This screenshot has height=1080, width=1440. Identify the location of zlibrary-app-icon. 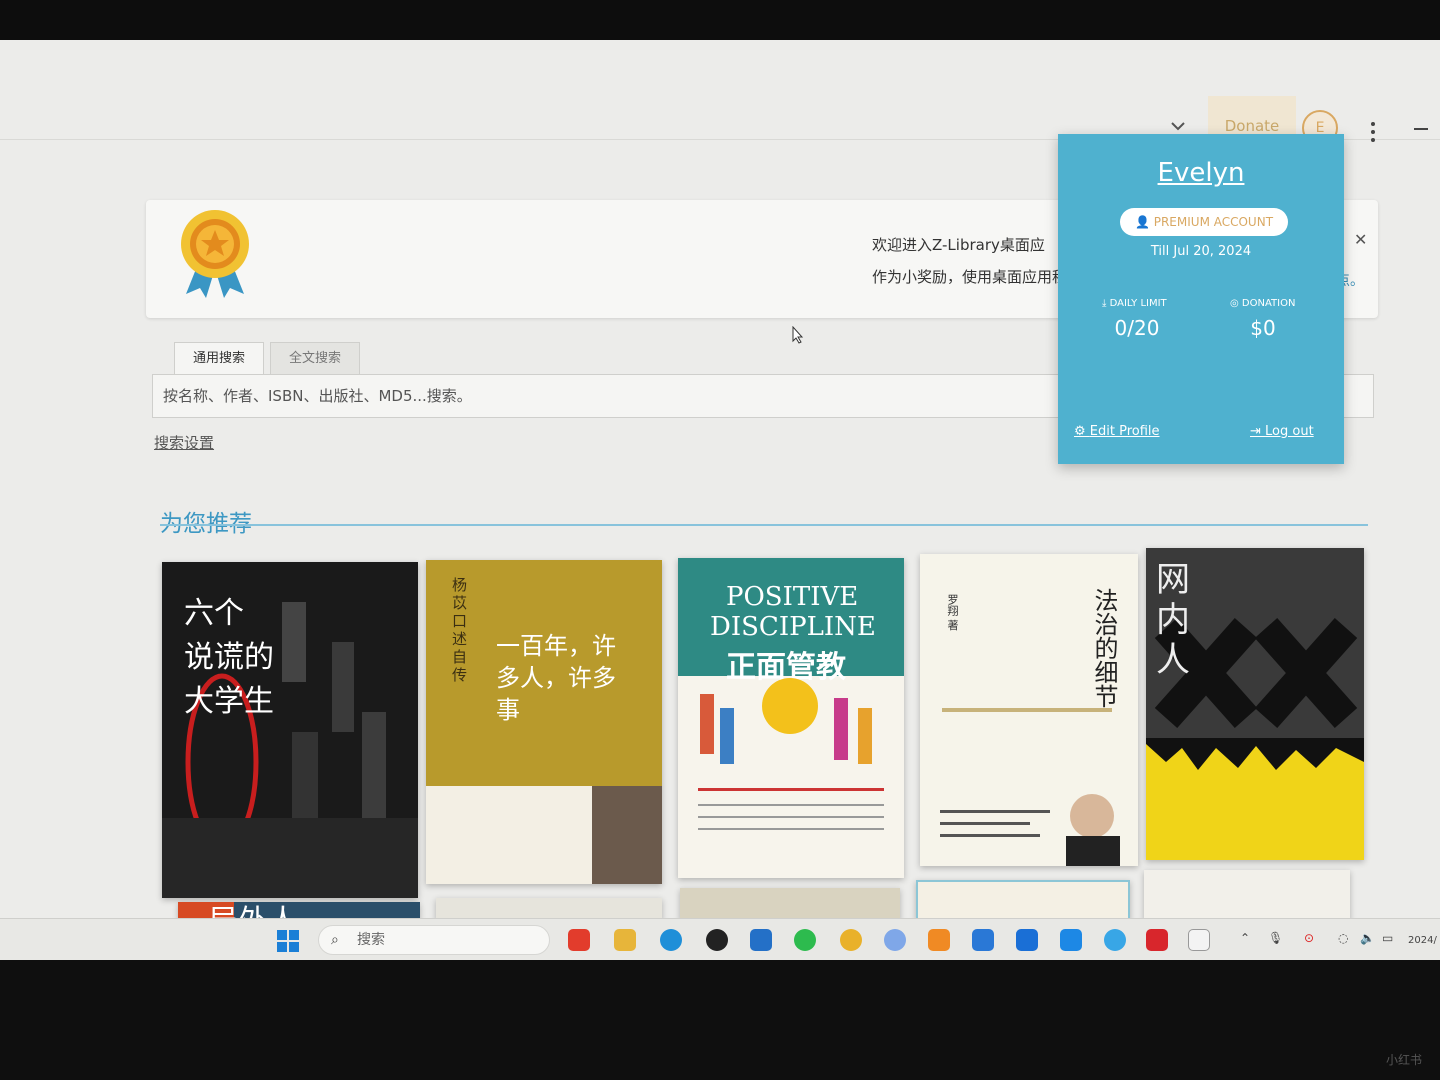
(1199, 940).